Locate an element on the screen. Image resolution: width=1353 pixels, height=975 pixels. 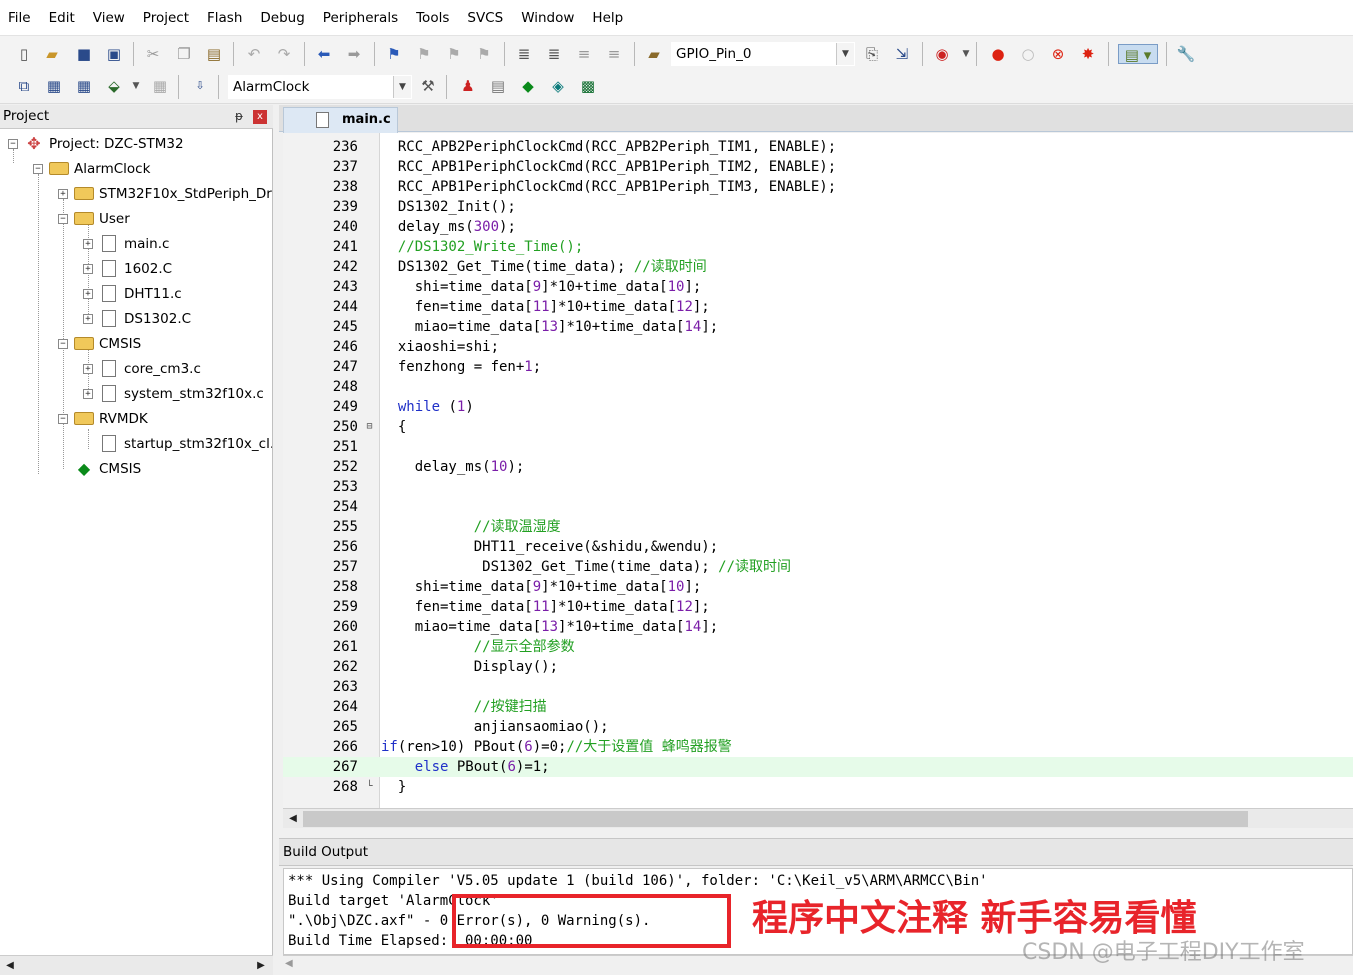
code-line: 257 DS1302_Get_Time(time_data); //读取时间 is located at coordinates (818, 567).